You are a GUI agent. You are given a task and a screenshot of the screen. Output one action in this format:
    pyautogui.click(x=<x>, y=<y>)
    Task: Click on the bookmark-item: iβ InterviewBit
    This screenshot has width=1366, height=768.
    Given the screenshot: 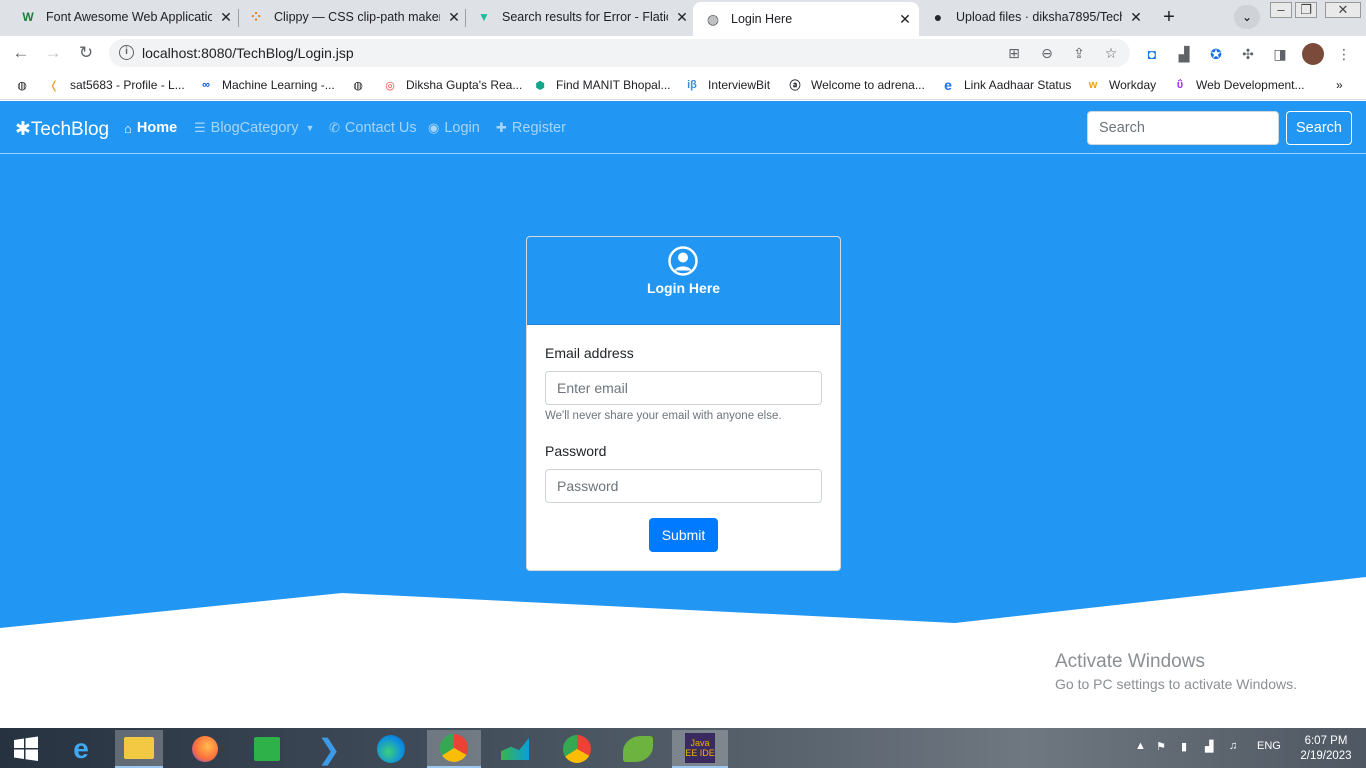 What is the action you would take?
    pyautogui.click(x=727, y=85)
    